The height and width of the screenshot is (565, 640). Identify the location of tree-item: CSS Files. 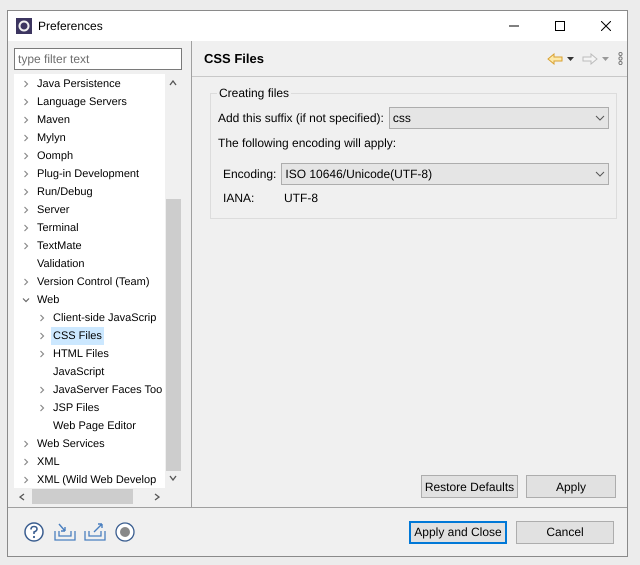
(77, 336).